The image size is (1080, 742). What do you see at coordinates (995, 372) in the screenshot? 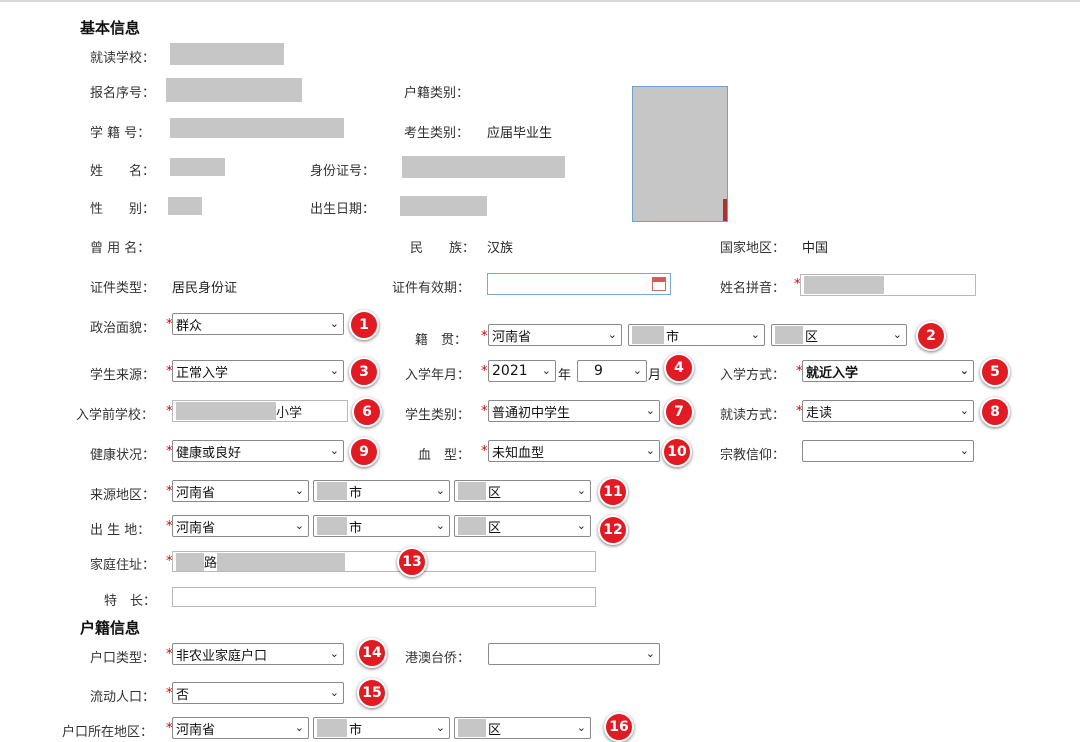
I see `annotation-badge: 5` at bounding box center [995, 372].